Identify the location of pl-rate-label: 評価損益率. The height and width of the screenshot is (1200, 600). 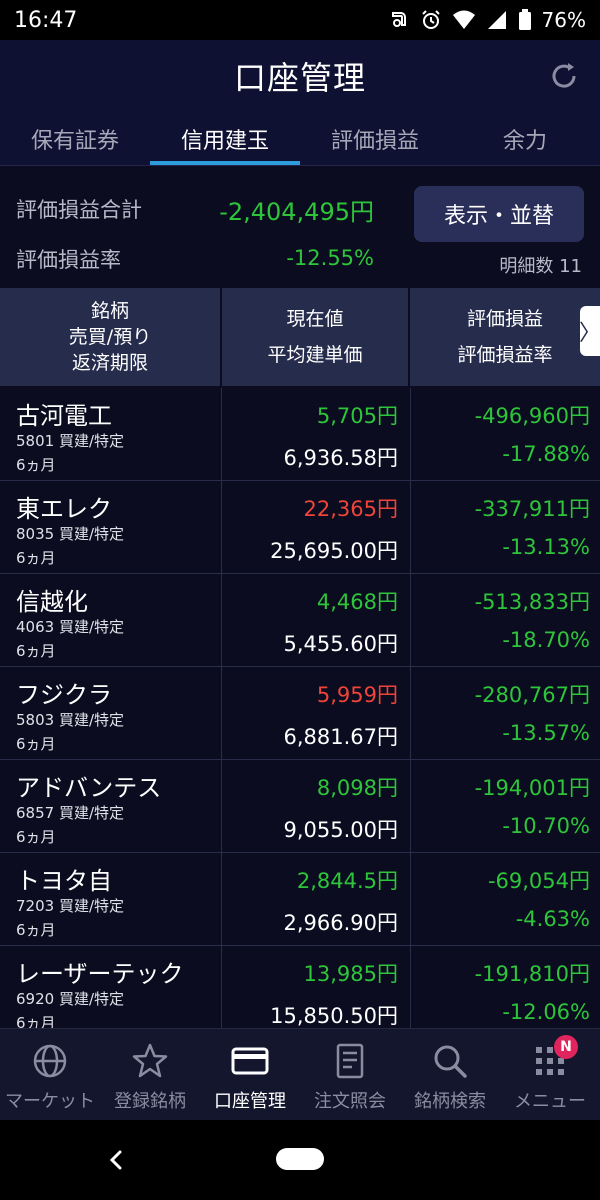
(68, 260).